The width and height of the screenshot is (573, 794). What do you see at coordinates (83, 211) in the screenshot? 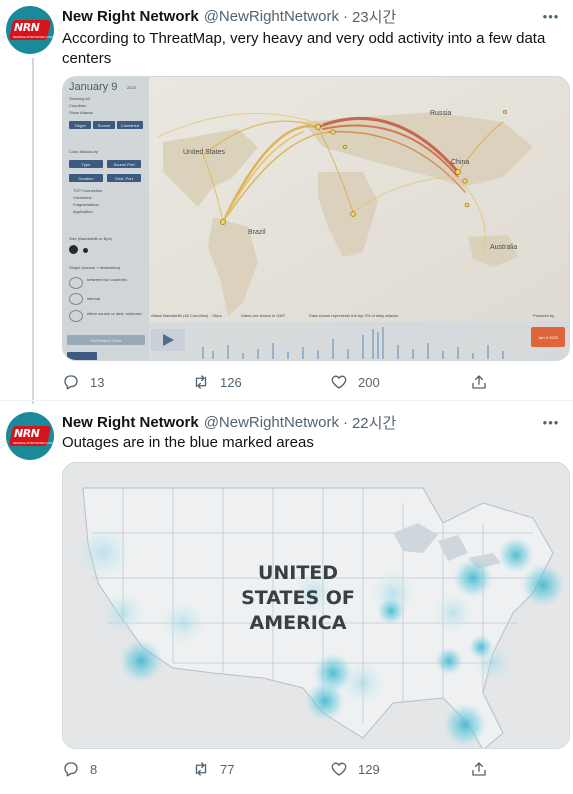
I see `legend-item: Application` at bounding box center [83, 211].